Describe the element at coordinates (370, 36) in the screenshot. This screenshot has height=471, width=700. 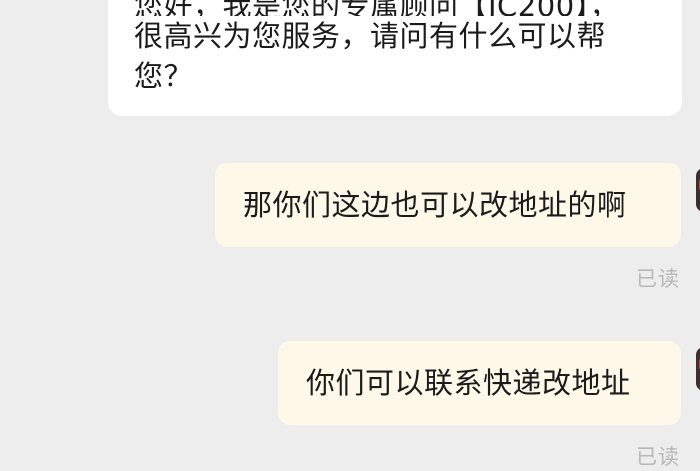
I see `incoming-message-line-2: 很高兴为您服务，请问有什么可以帮` at that location.